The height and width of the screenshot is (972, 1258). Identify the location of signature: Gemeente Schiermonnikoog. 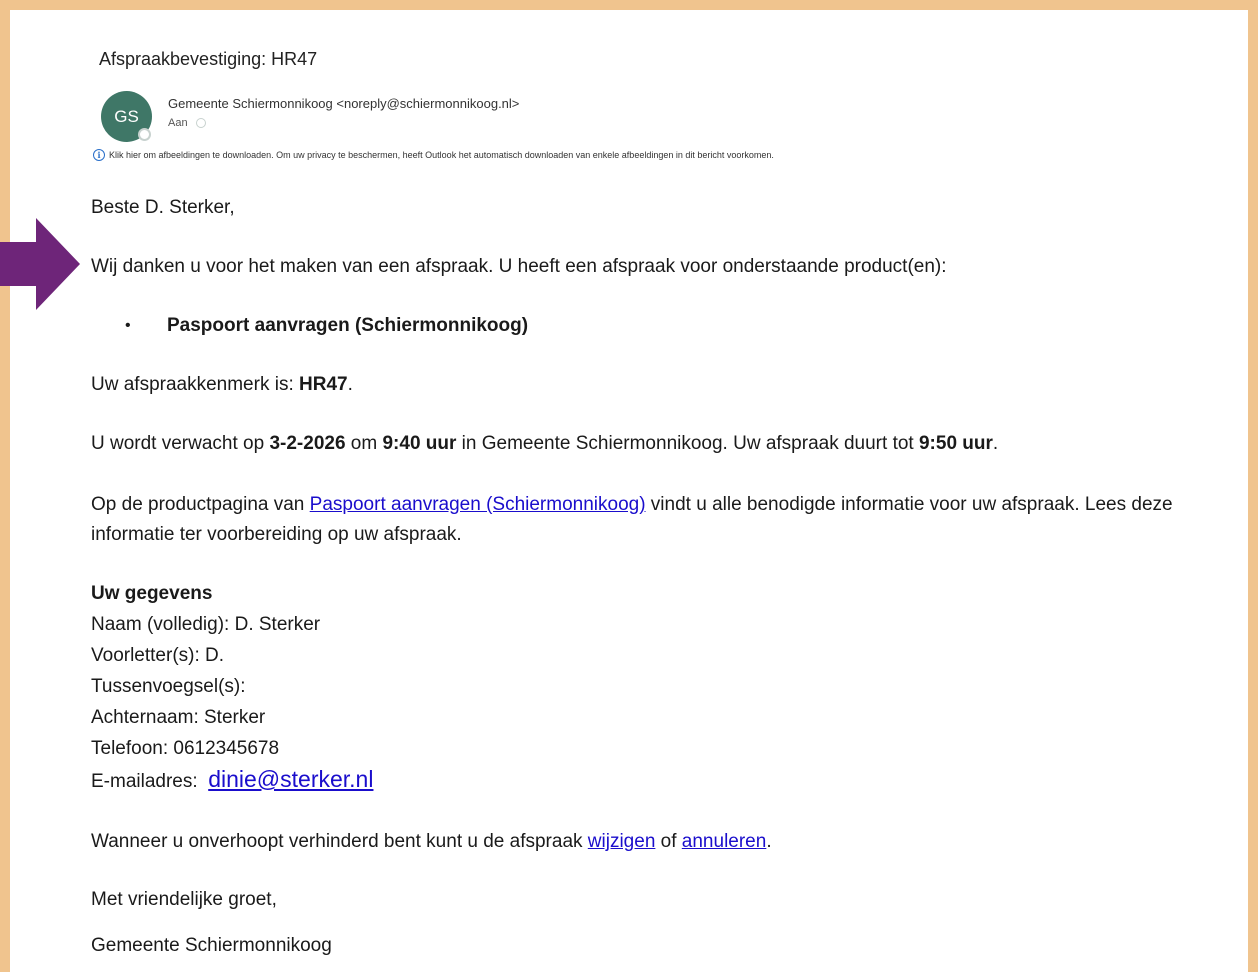
(211, 945).